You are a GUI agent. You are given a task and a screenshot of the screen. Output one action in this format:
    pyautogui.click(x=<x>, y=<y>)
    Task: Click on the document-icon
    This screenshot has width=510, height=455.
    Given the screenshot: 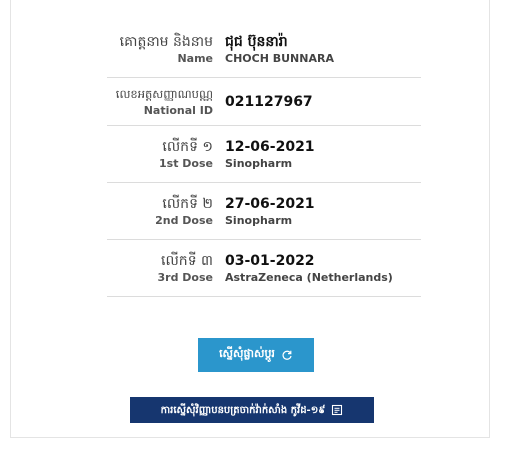 What is the action you would take?
    pyautogui.click(x=337, y=410)
    